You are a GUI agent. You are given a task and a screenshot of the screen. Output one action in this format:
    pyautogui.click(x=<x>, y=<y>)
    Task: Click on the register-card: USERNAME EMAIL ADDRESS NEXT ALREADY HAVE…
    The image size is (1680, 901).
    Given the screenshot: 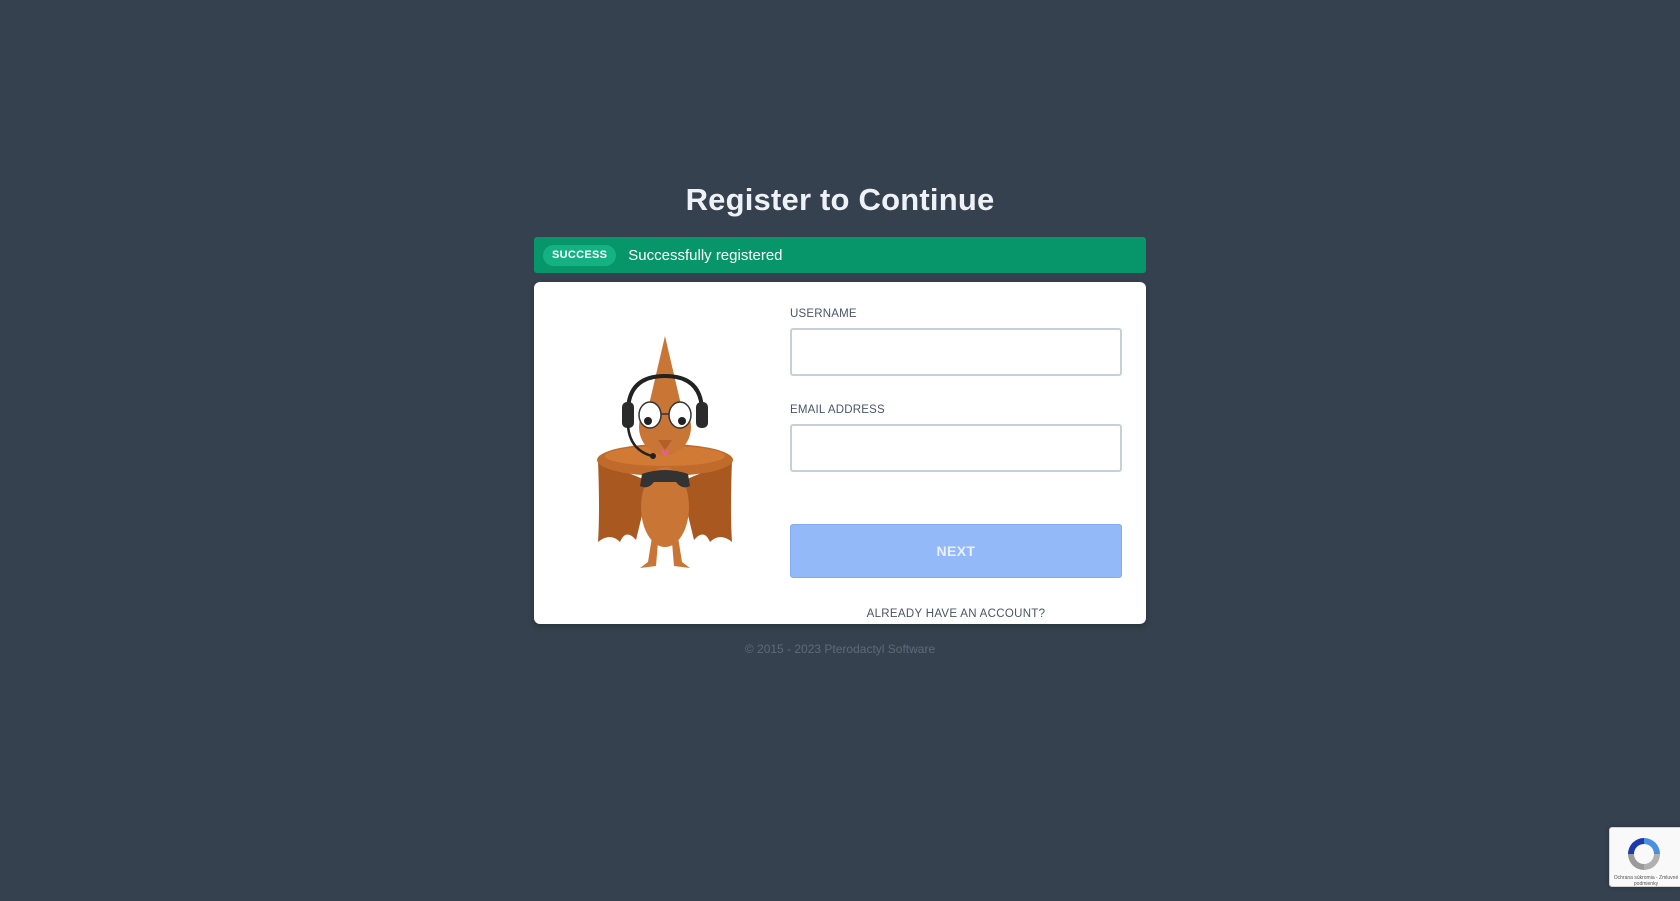 What is the action you would take?
    pyautogui.click(x=840, y=453)
    